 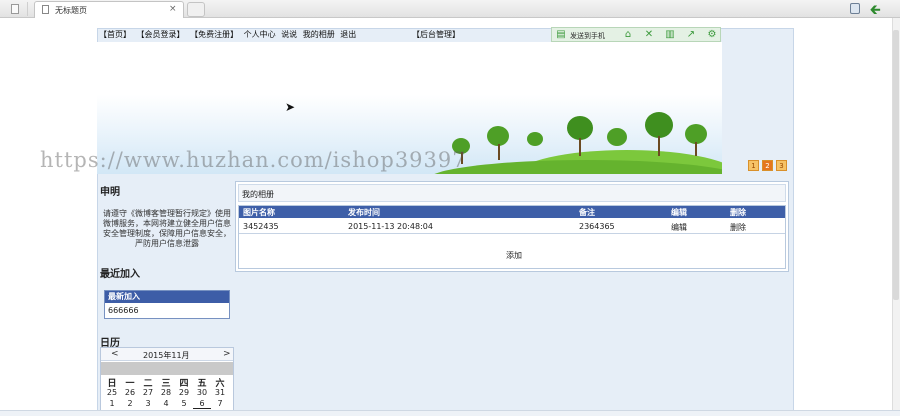 What do you see at coordinates (196, 9) in the screenshot?
I see `new-tab-icon` at bounding box center [196, 9].